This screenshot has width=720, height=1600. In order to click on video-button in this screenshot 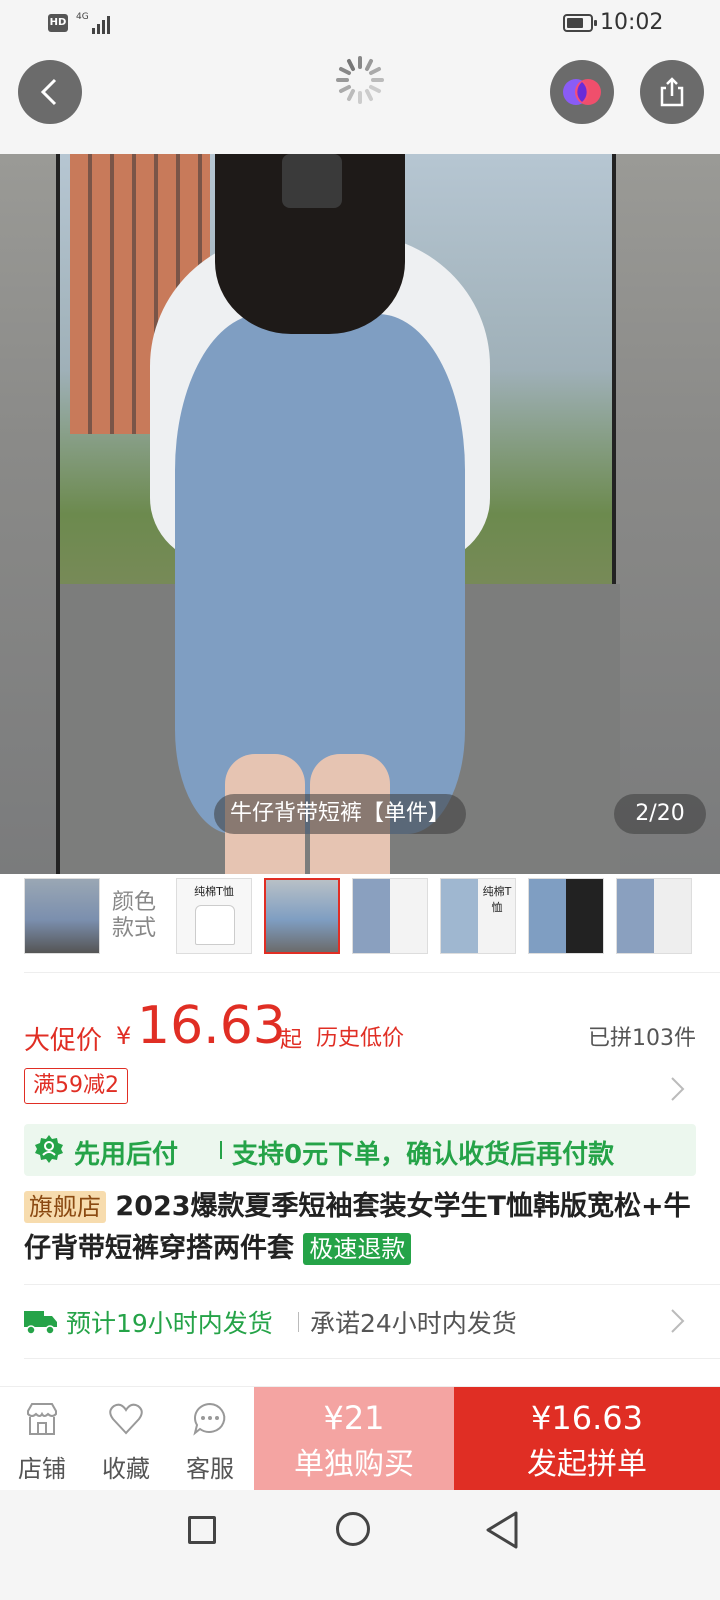, I will do `click(582, 92)`.